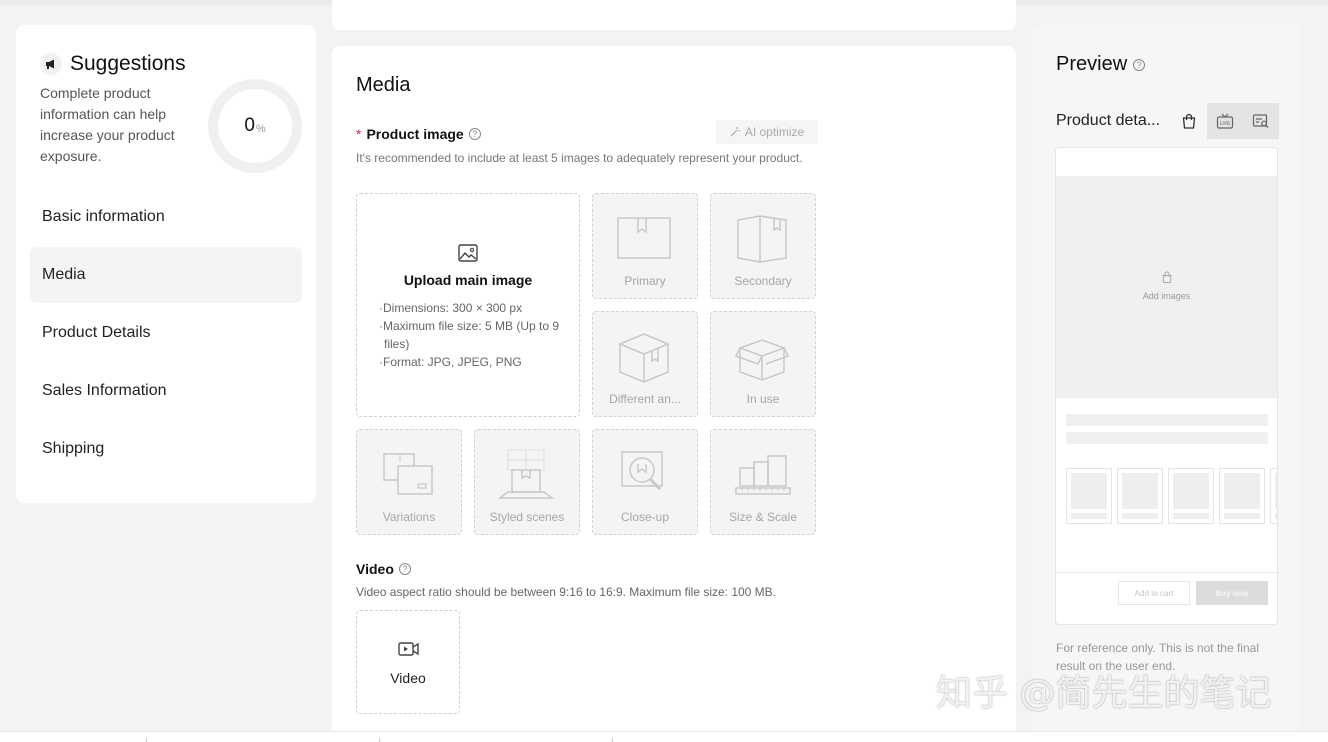 The image size is (1328, 742). What do you see at coordinates (527, 517) in the screenshot?
I see `image-slot-label: Styled scenes` at bounding box center [527, 517].